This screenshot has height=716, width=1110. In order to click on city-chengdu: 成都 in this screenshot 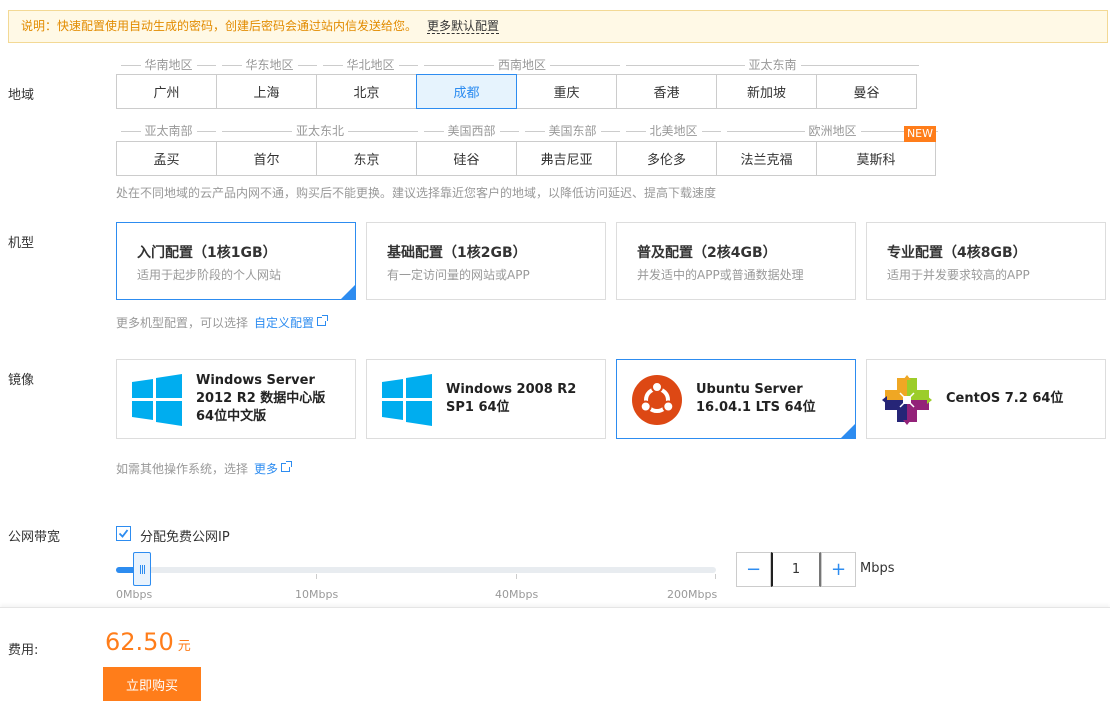, I will do `click(466, 91)`.